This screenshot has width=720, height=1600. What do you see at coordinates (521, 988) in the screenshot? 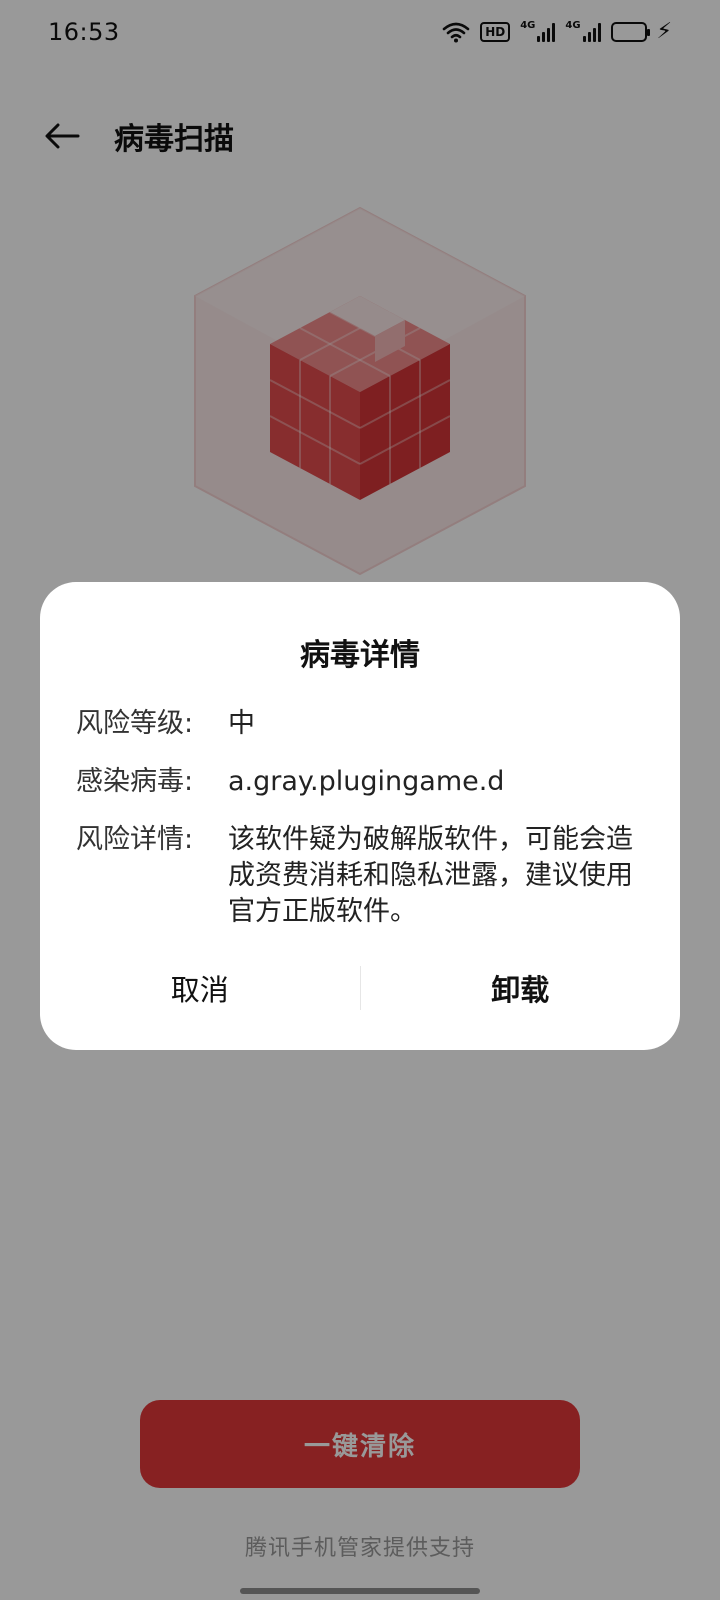
I see `uninstall-button: 卸载` at bounding box center [521, 988].